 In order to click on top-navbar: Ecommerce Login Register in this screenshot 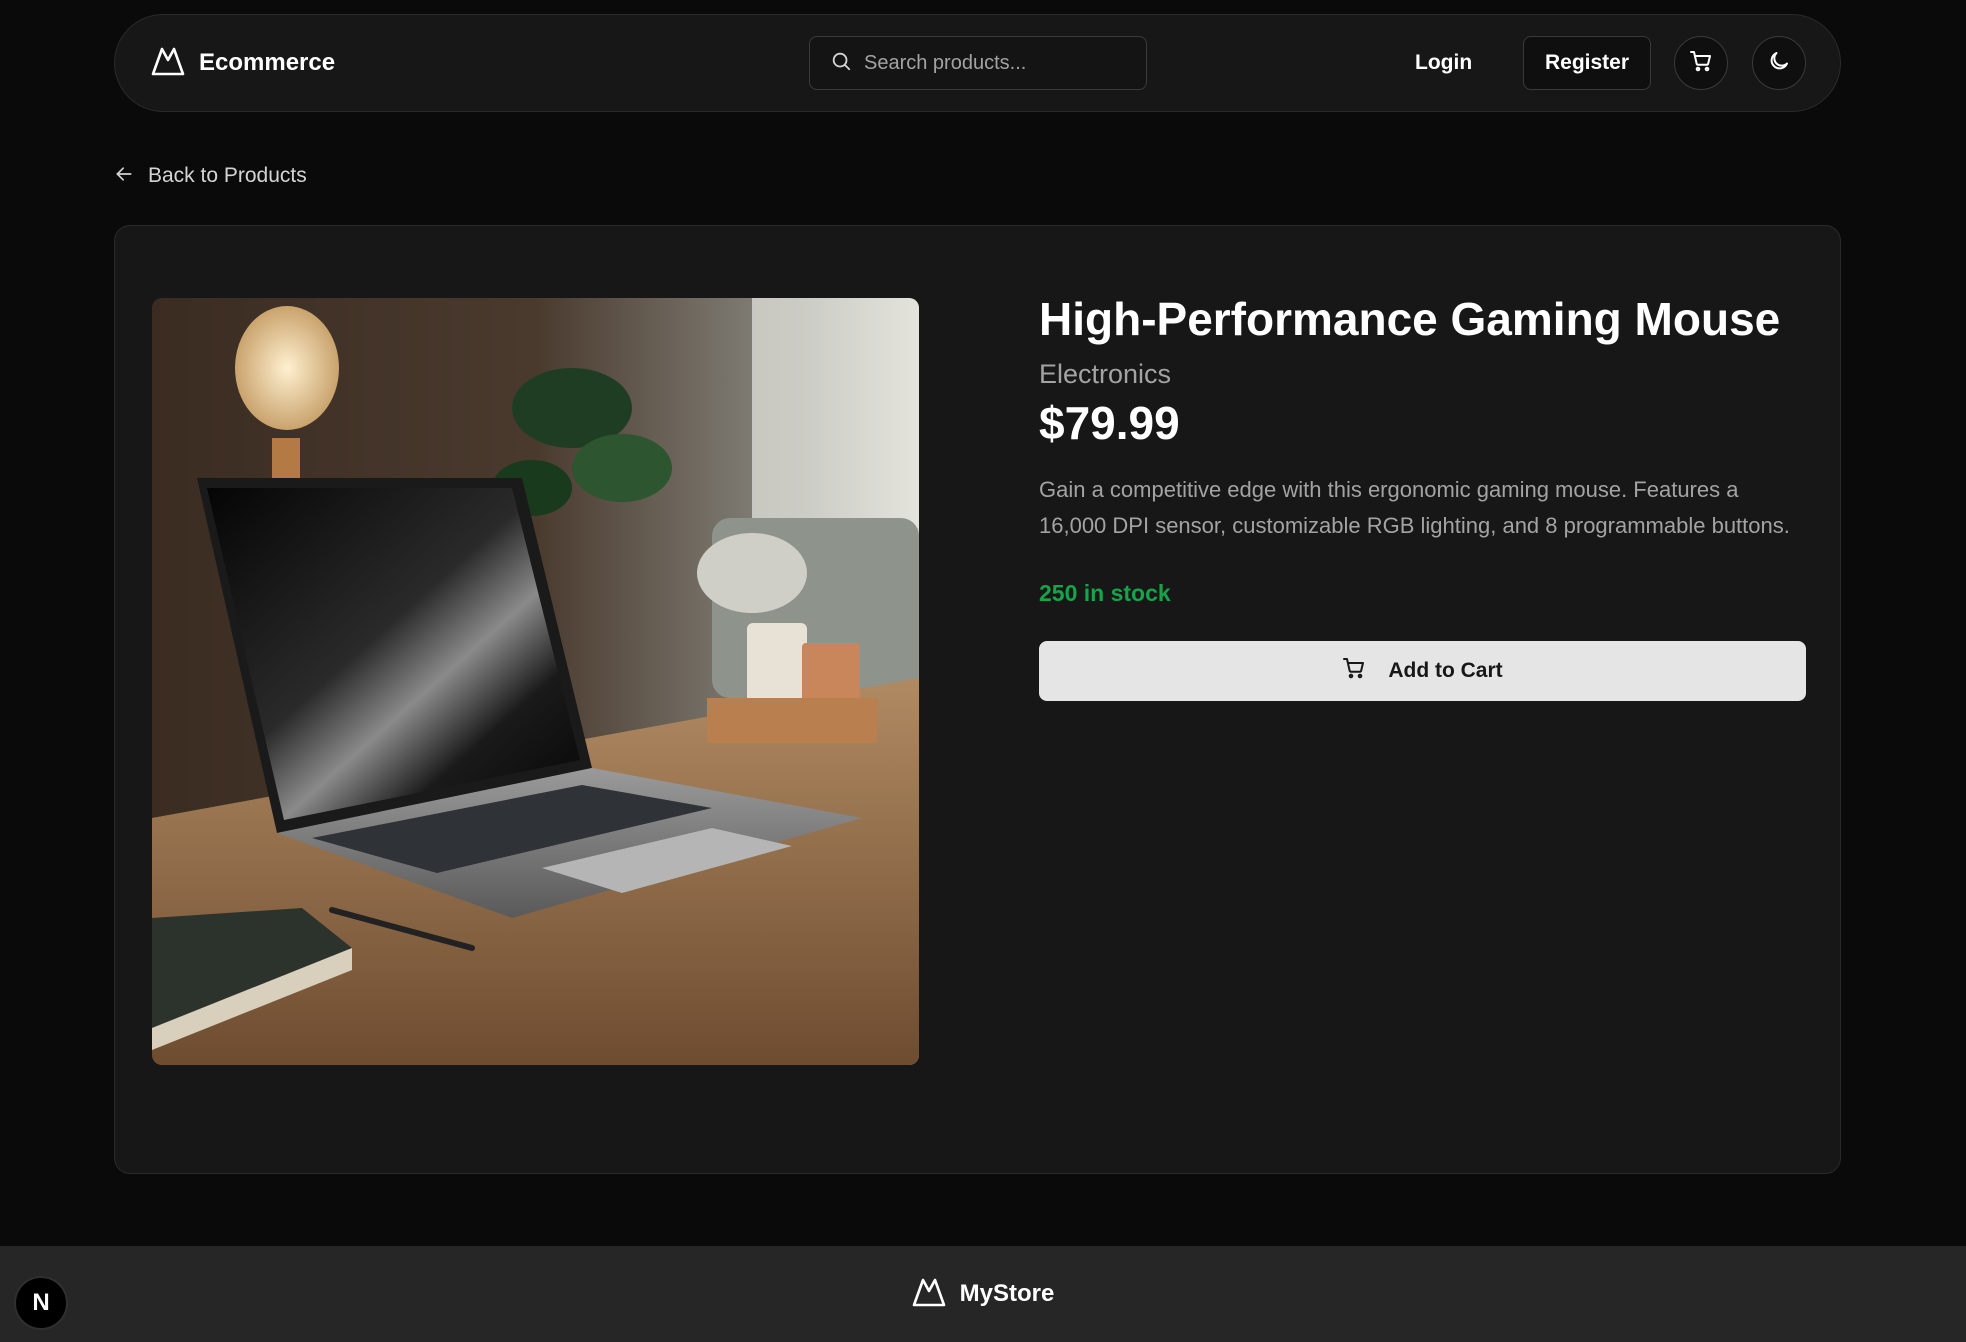, I will do `click(977, 63)`.